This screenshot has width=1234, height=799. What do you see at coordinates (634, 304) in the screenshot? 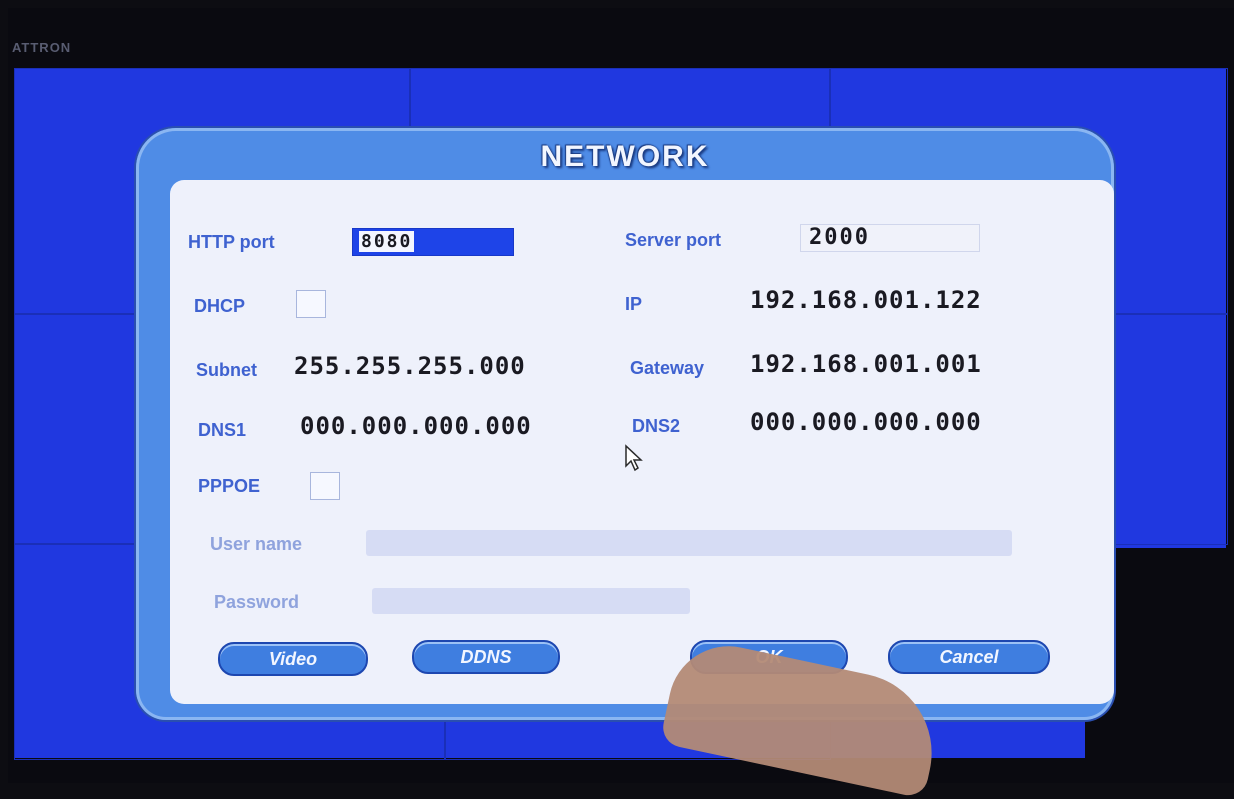
I see `ip-label: IP` at bounding box center [634, 304].